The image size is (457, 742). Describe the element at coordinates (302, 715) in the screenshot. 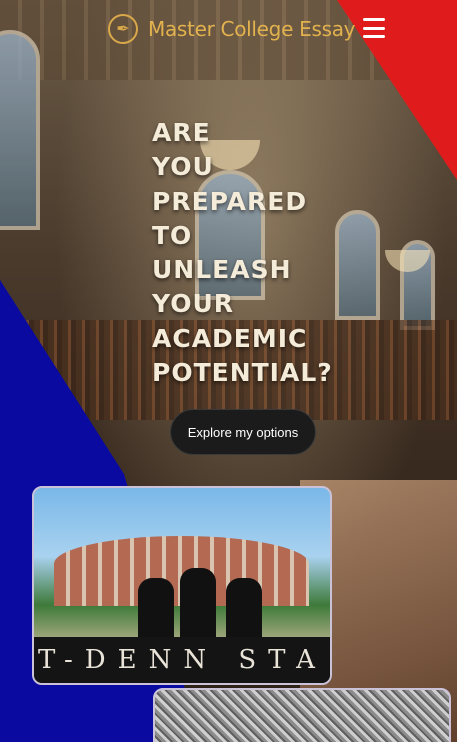

I see `secondary-photo` at that location.